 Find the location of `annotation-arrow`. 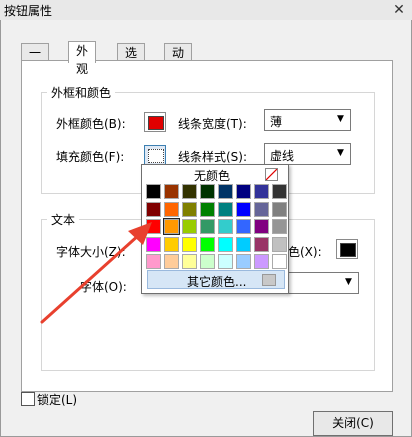

annotation-arrow is located at coordinates (96, 273).